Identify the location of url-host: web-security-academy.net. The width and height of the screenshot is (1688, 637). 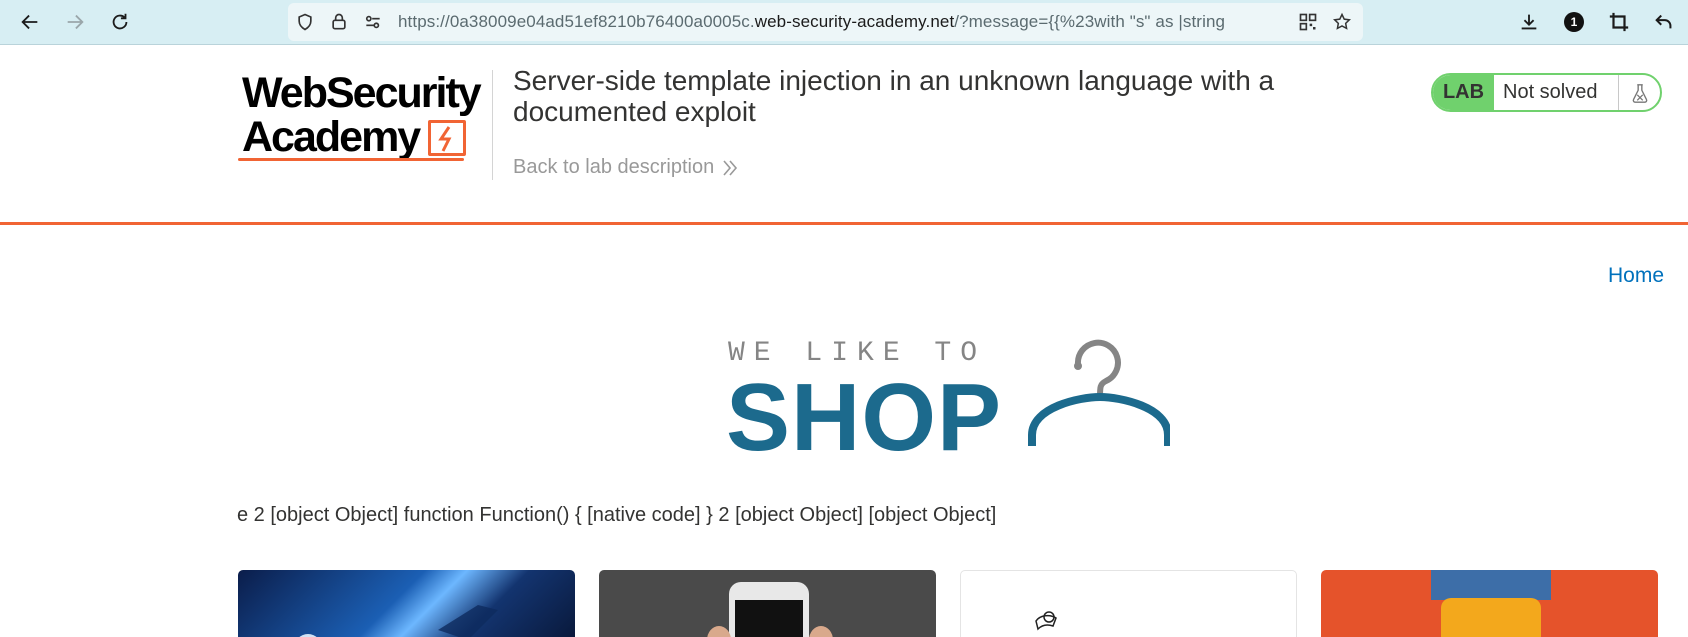
(854, 21).